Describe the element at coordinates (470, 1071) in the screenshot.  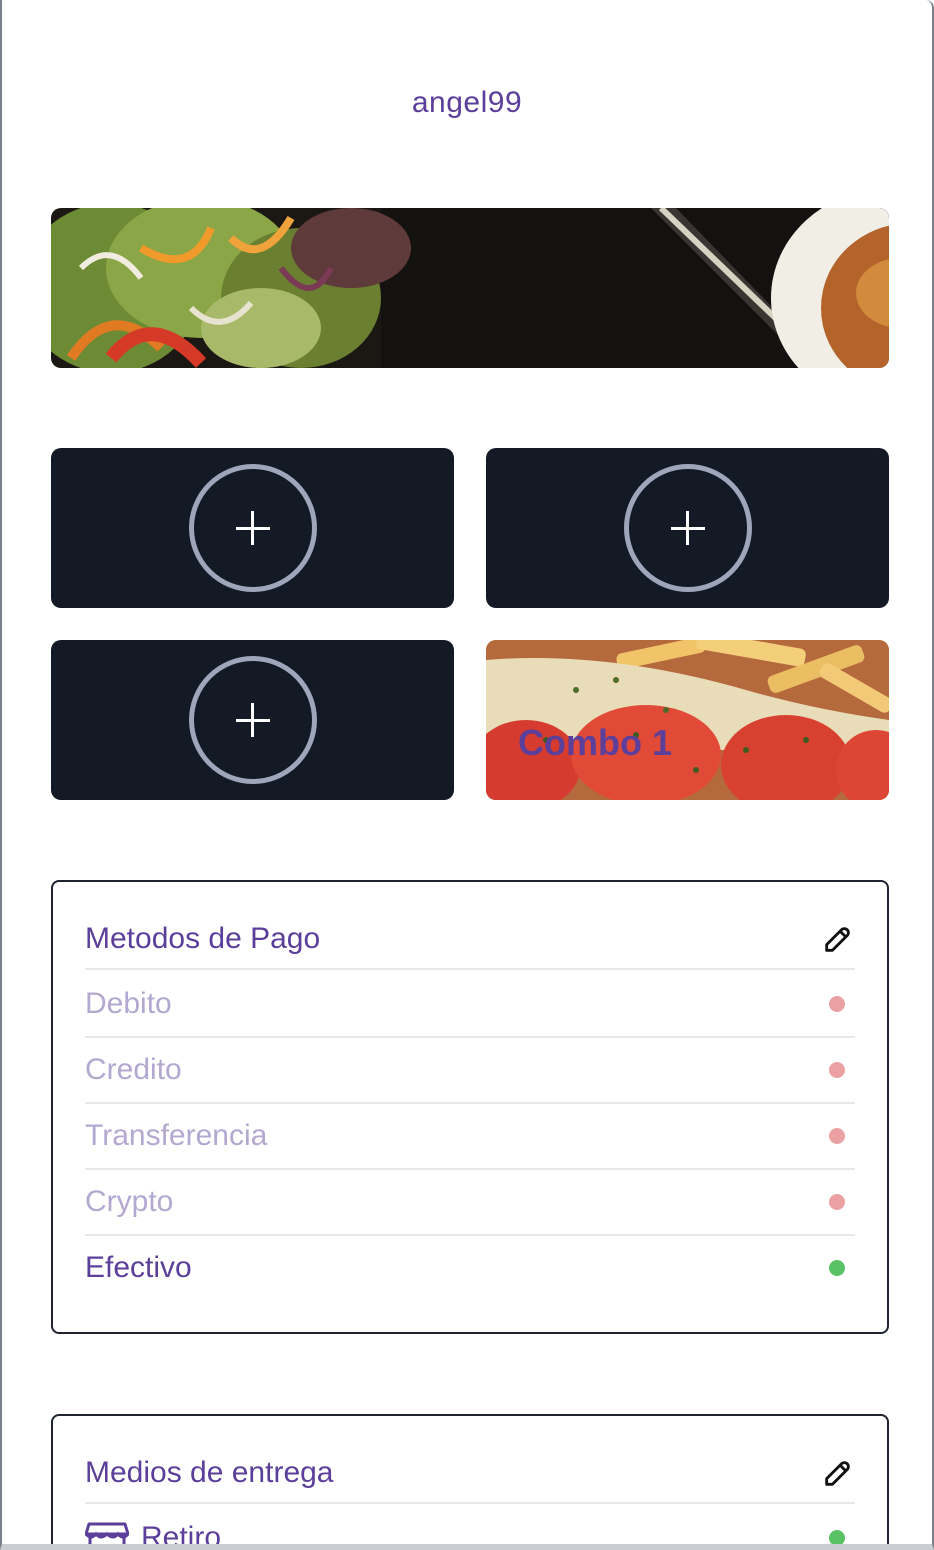
I see `payment-method-credito: Credito` at that location.